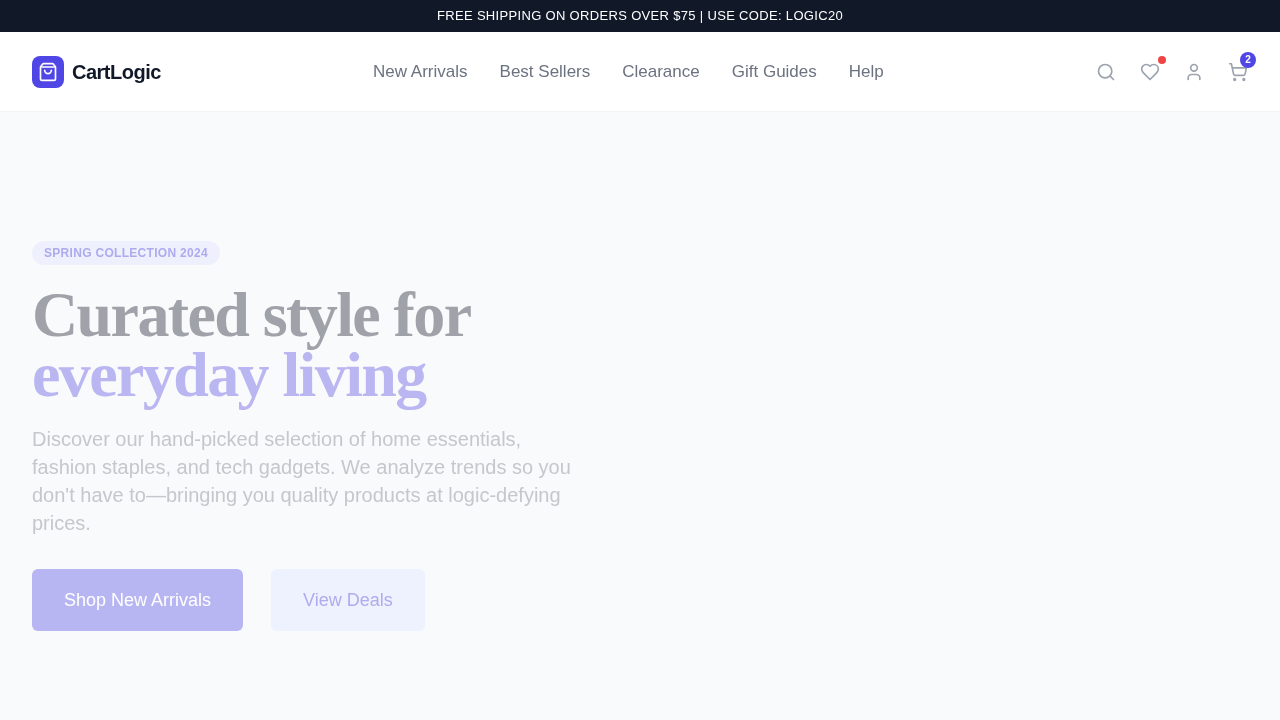 The image size is (1280, 720). What do you see at coordinates (1248, 59) in the screenshot?
I see `cart-count-badge: 2` at bounding box center [1248, 59].